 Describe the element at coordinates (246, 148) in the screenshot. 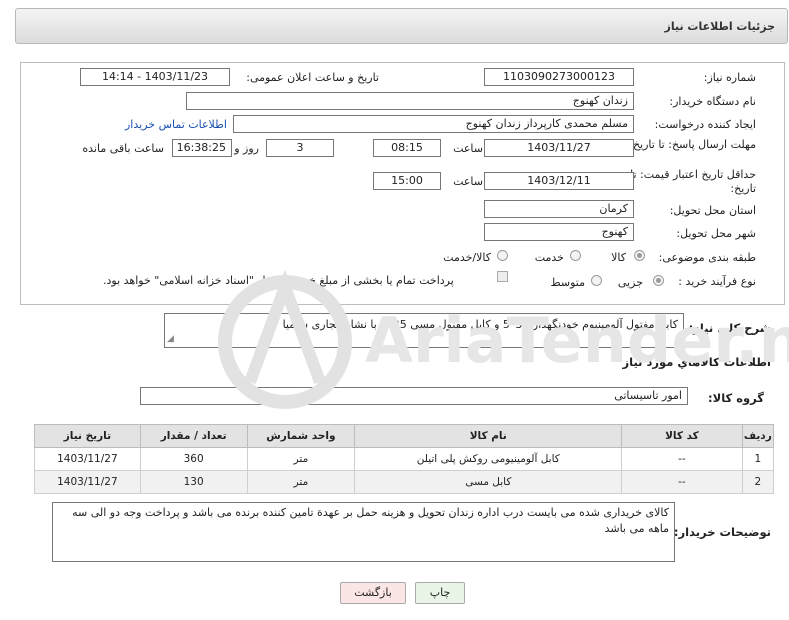

I see `days-label: روز و` at that location.